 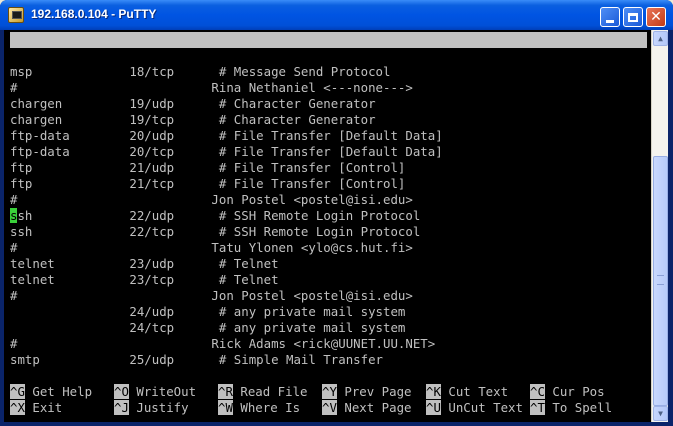 I want to click on file-line: telnet 23/udp # Telnet, so click(x=144, y=264).